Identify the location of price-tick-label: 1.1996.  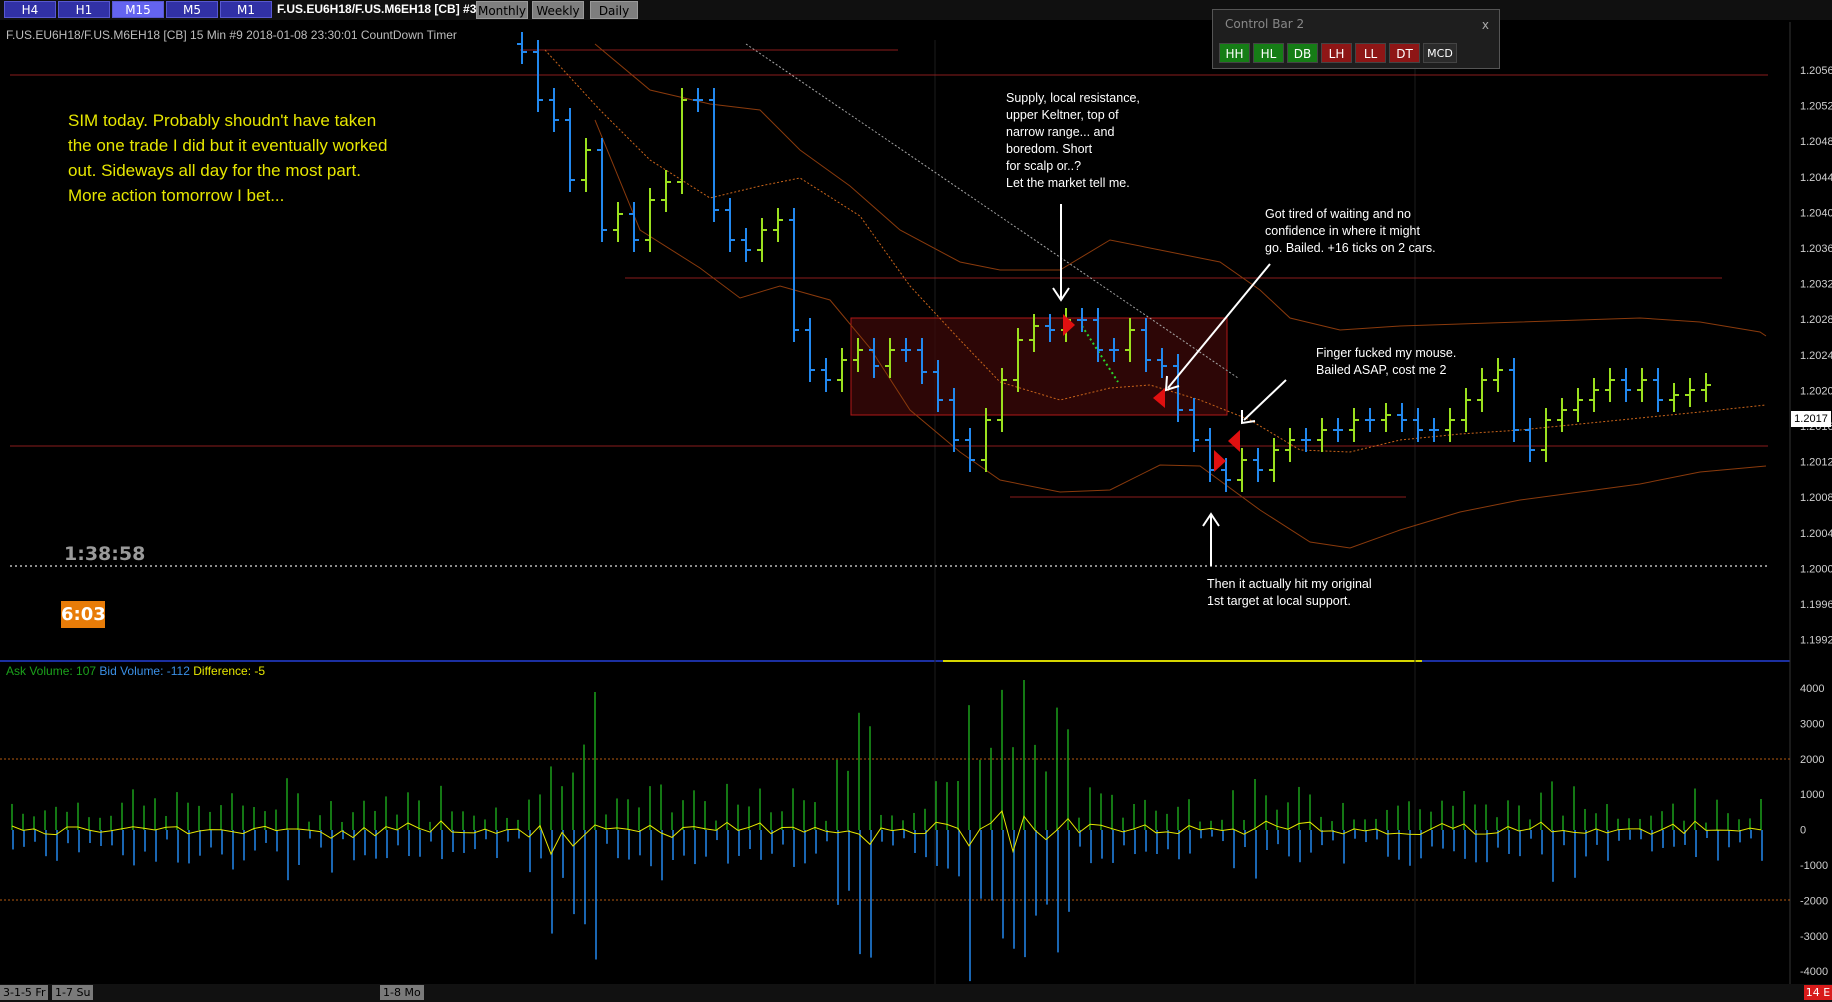
(1816, 605).